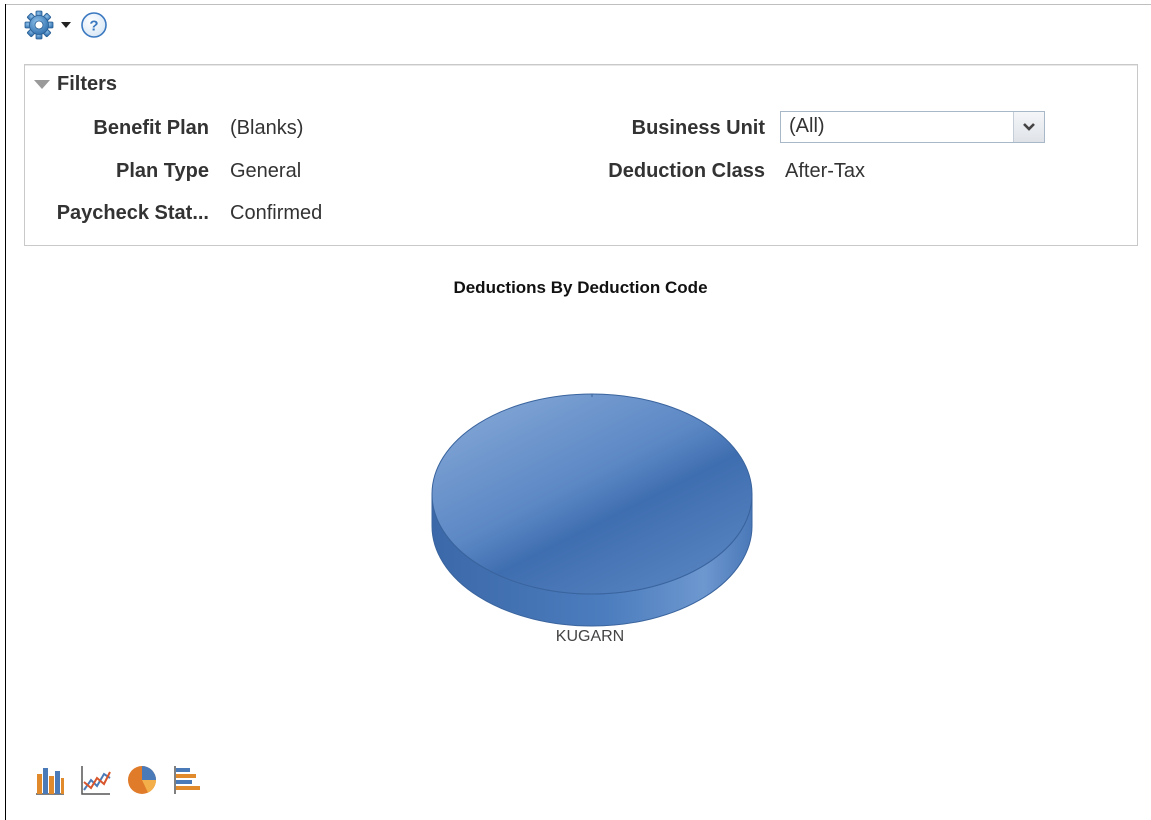 This screenshot has width=1151, height=820. I want to click on toolbar: ?, so click(66, 25).